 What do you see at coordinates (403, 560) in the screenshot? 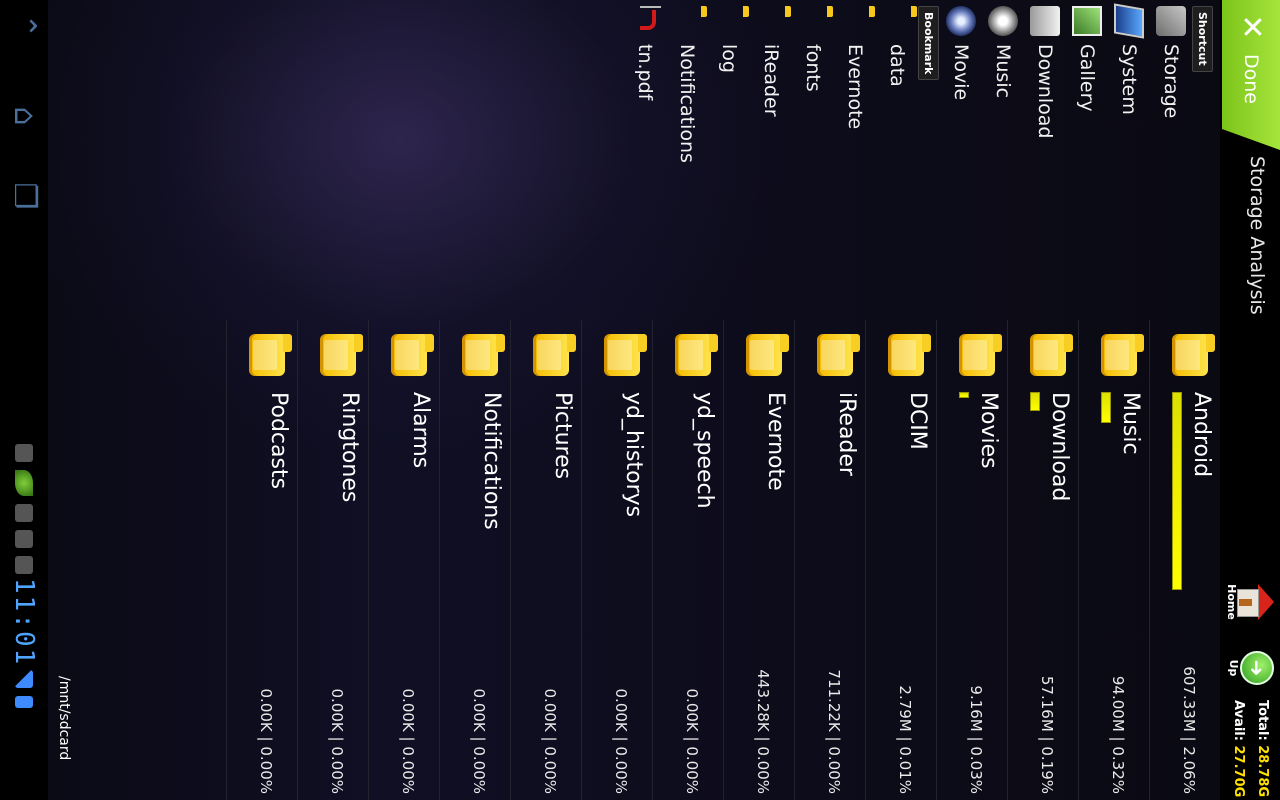
I see `table-row: Alarms 0.00K | 0.00%` at bounding box center [403, 560].